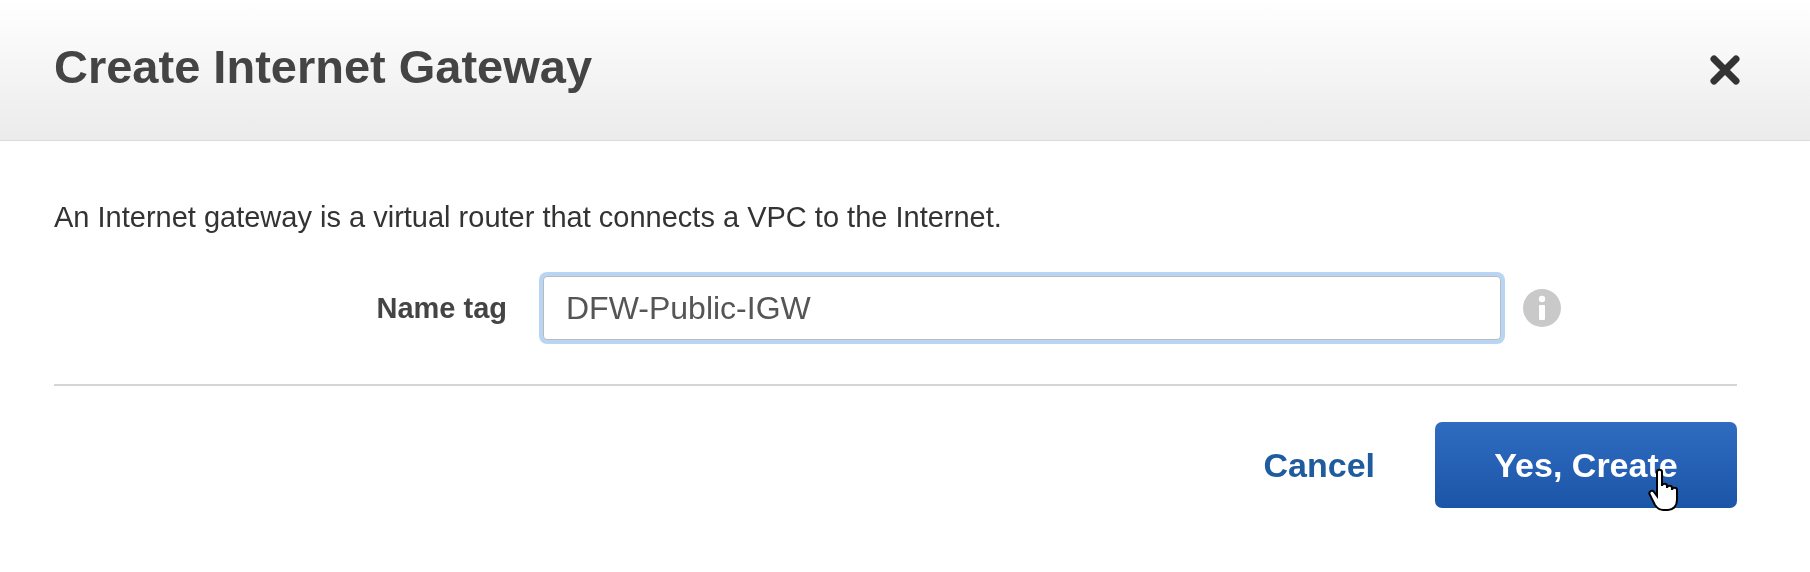 This screenshot has height=572, width=1810. What do you see at coordinates (1725, 70) in the screenshot?
I see `close-icon` at bounding box center [1725, 70].